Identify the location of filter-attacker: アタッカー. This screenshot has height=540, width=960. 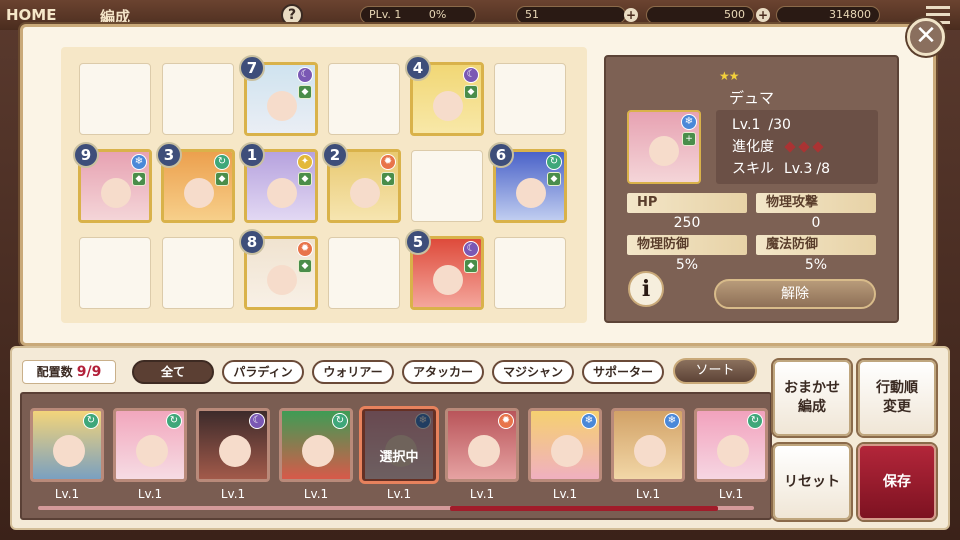
(443, 372).